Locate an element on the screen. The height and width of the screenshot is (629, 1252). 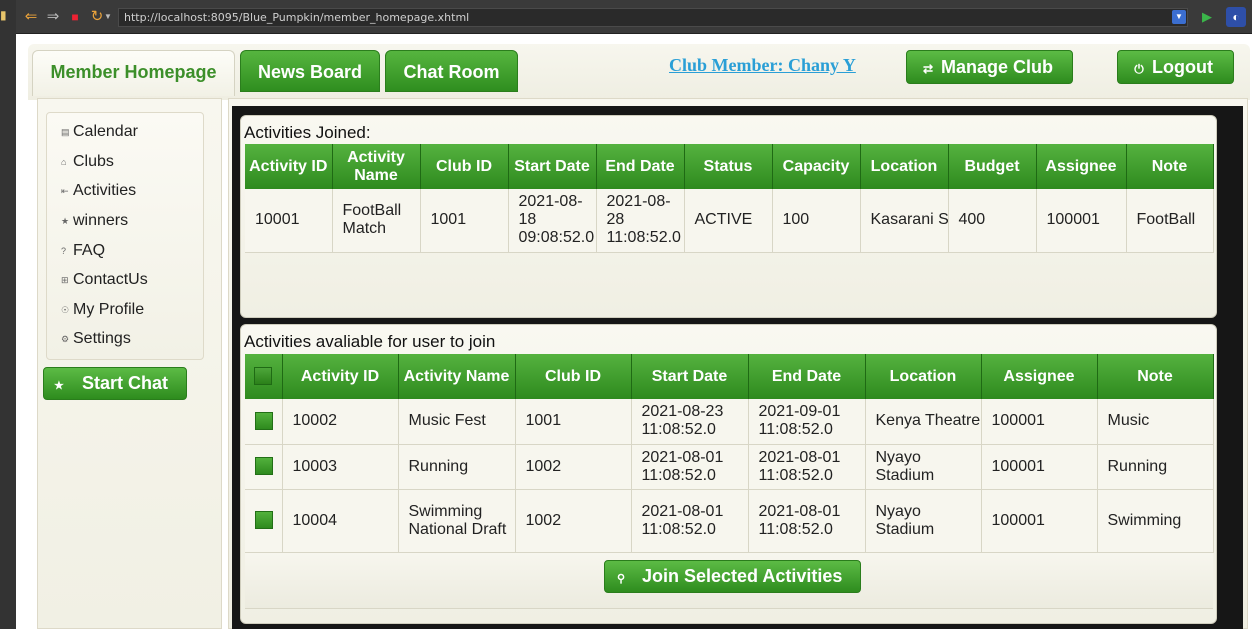
table-cell: 10004 is located at coordinates (340, 521).